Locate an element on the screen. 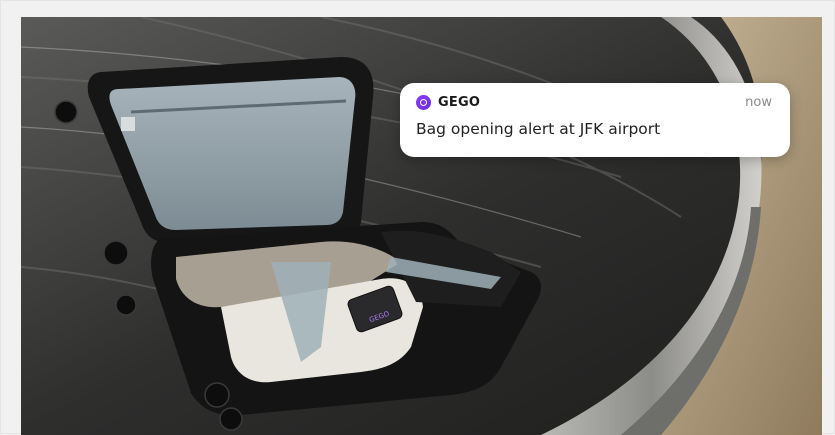 This screenshot has height=435, width=835. notification-message: Bag opening alert at JFK airport is located at coordinates (538, 129).